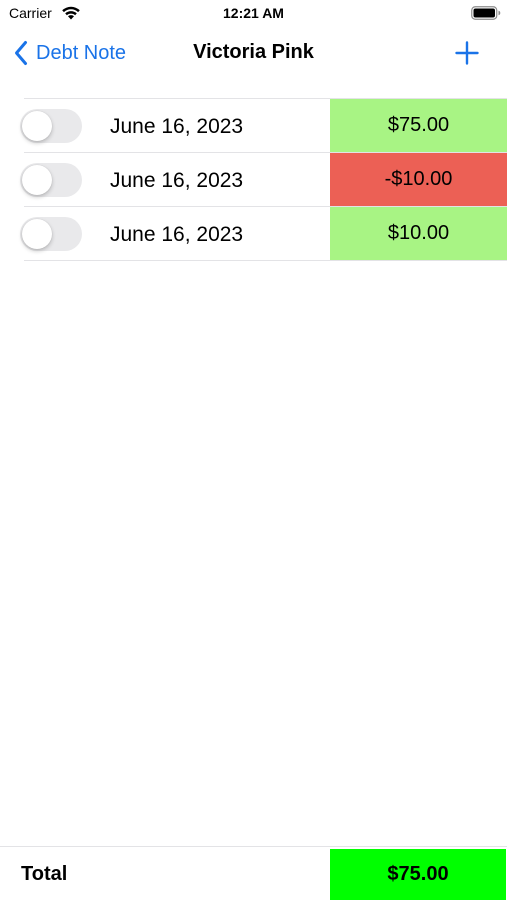  What do you see at coordinates (263, 179) in the screenshot?
I see `list-item: June 16, 2023 -$10.00` at bounding box center [263, 179].